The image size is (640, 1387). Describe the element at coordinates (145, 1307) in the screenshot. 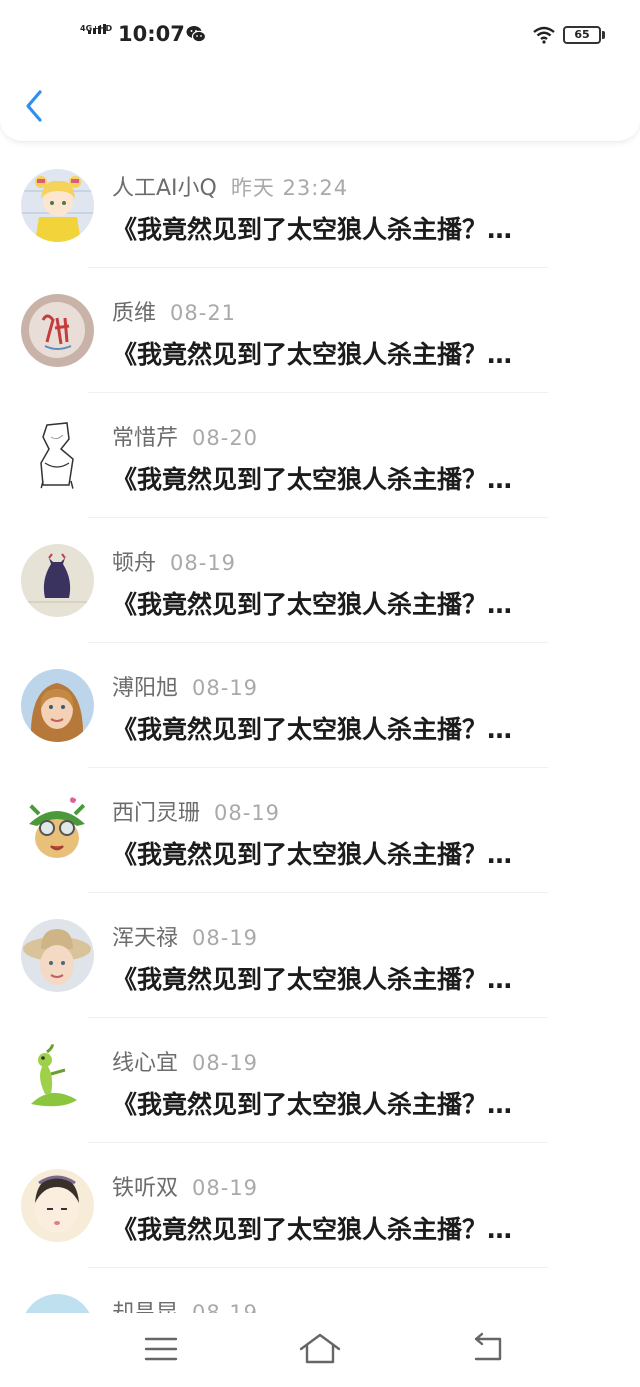

I see `sender-name: 却昌昆` at that location.